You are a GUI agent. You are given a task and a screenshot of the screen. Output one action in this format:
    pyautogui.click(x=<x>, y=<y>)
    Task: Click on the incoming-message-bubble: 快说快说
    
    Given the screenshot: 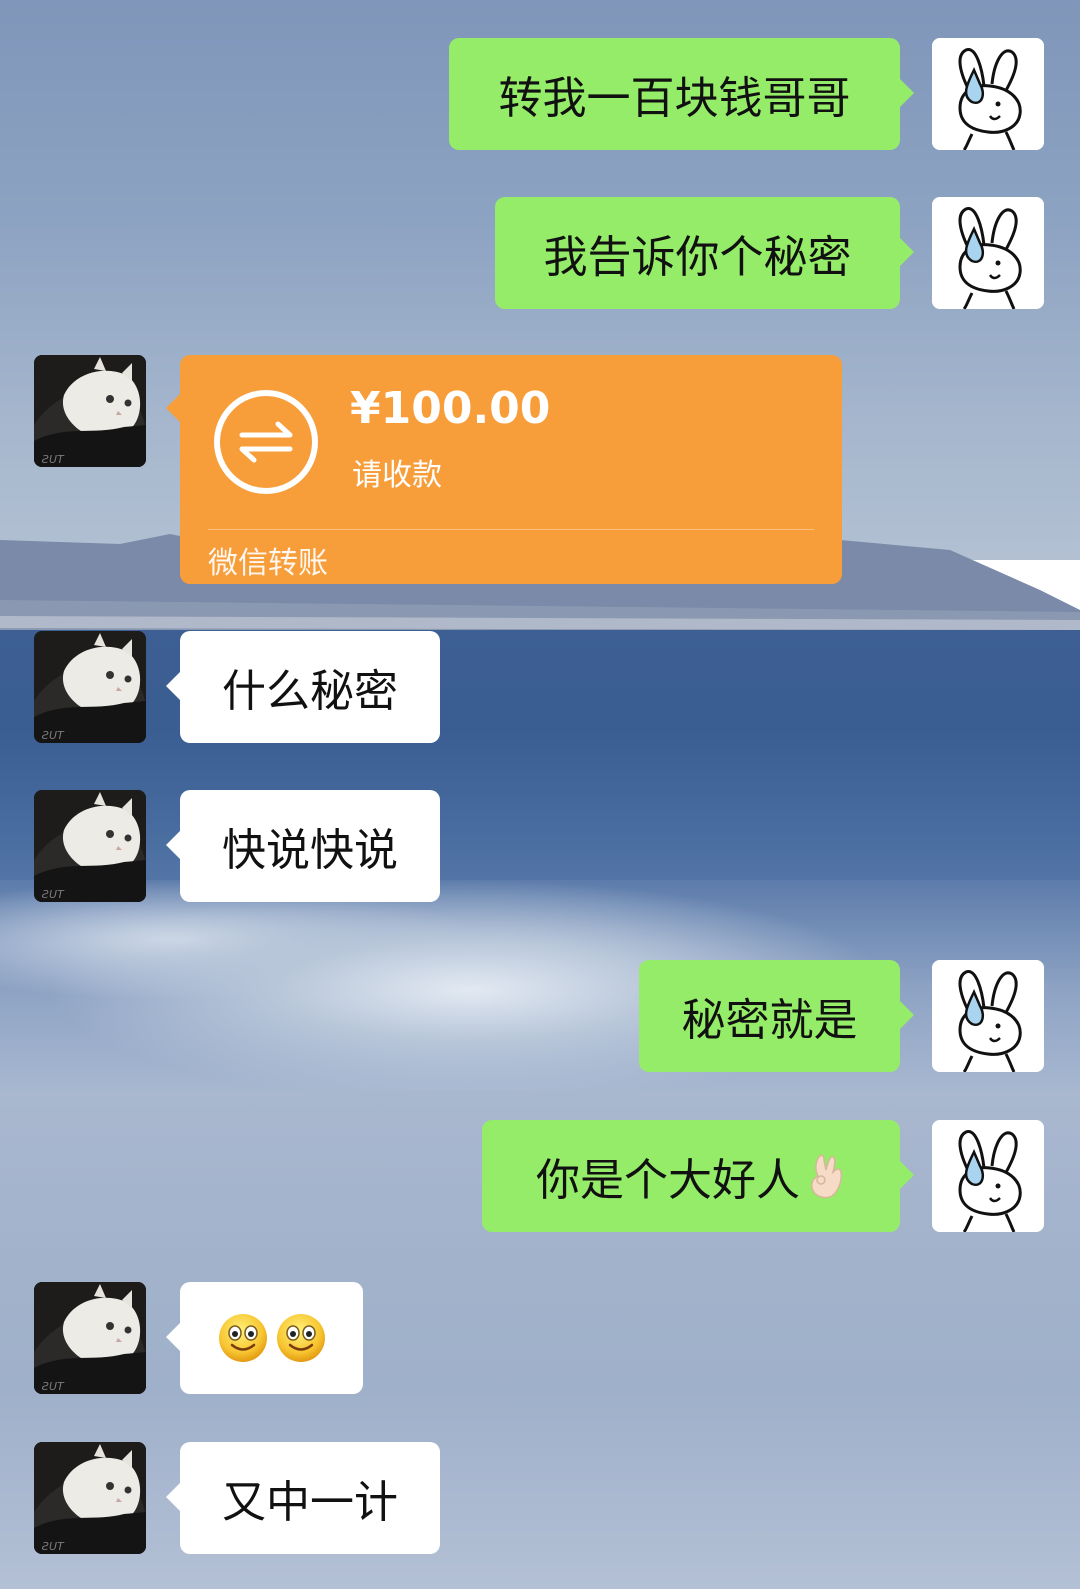 What is the action you would take?
    pyautogui.click(x=303, y=846)
    